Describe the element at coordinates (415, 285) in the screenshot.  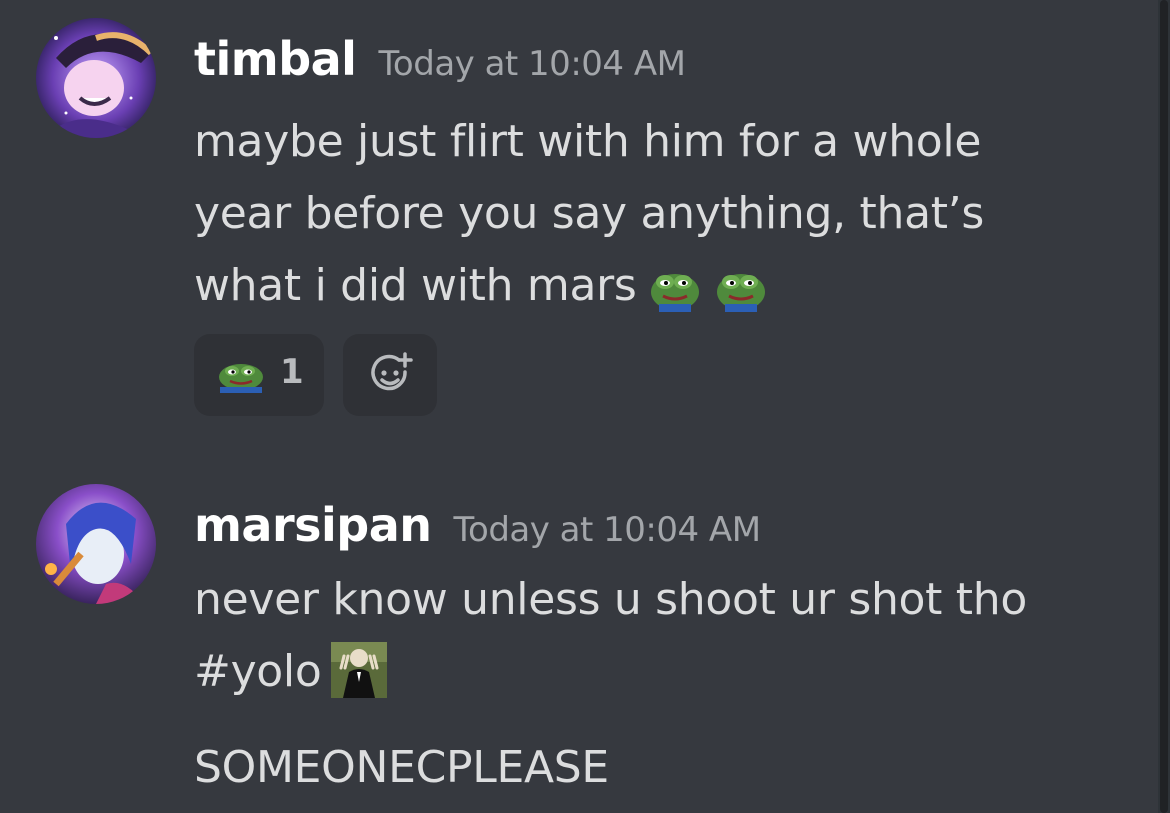
I see `message-line-text: what i did with mars` at that location.